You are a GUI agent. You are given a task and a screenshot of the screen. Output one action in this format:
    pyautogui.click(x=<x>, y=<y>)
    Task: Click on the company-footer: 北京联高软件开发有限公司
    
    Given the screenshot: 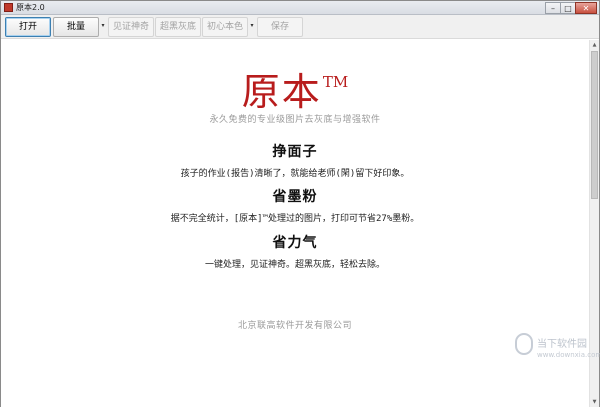 What is the action you would take?
    pyautogui.click(x=294, y=326)
    